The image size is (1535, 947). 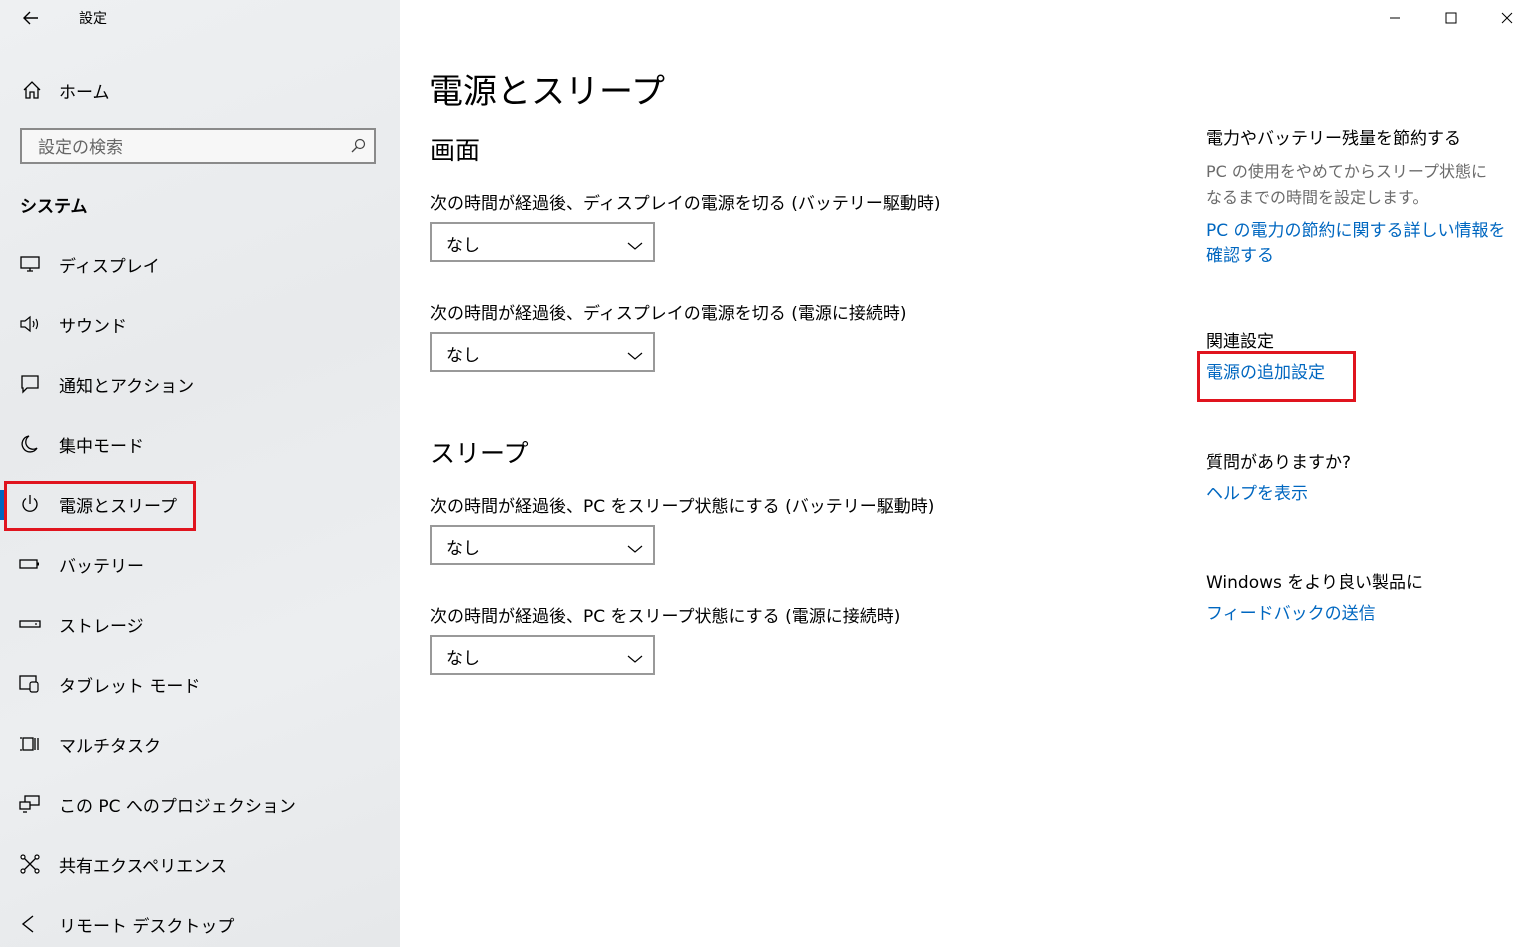 I want to click on maximize-icon, so click(x=1451, y=18).